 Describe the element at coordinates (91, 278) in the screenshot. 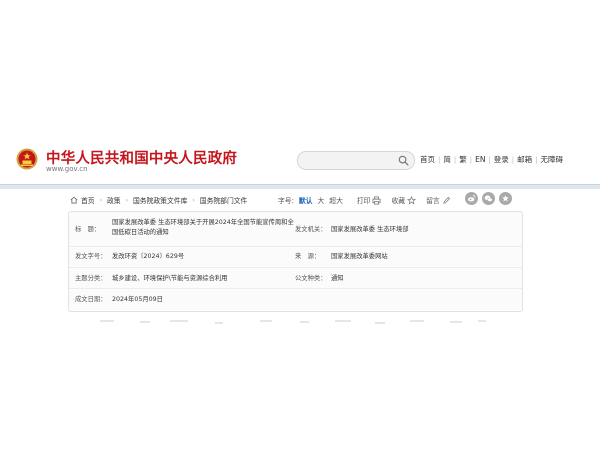

I see `topic-label: 主题分类：` at that location.